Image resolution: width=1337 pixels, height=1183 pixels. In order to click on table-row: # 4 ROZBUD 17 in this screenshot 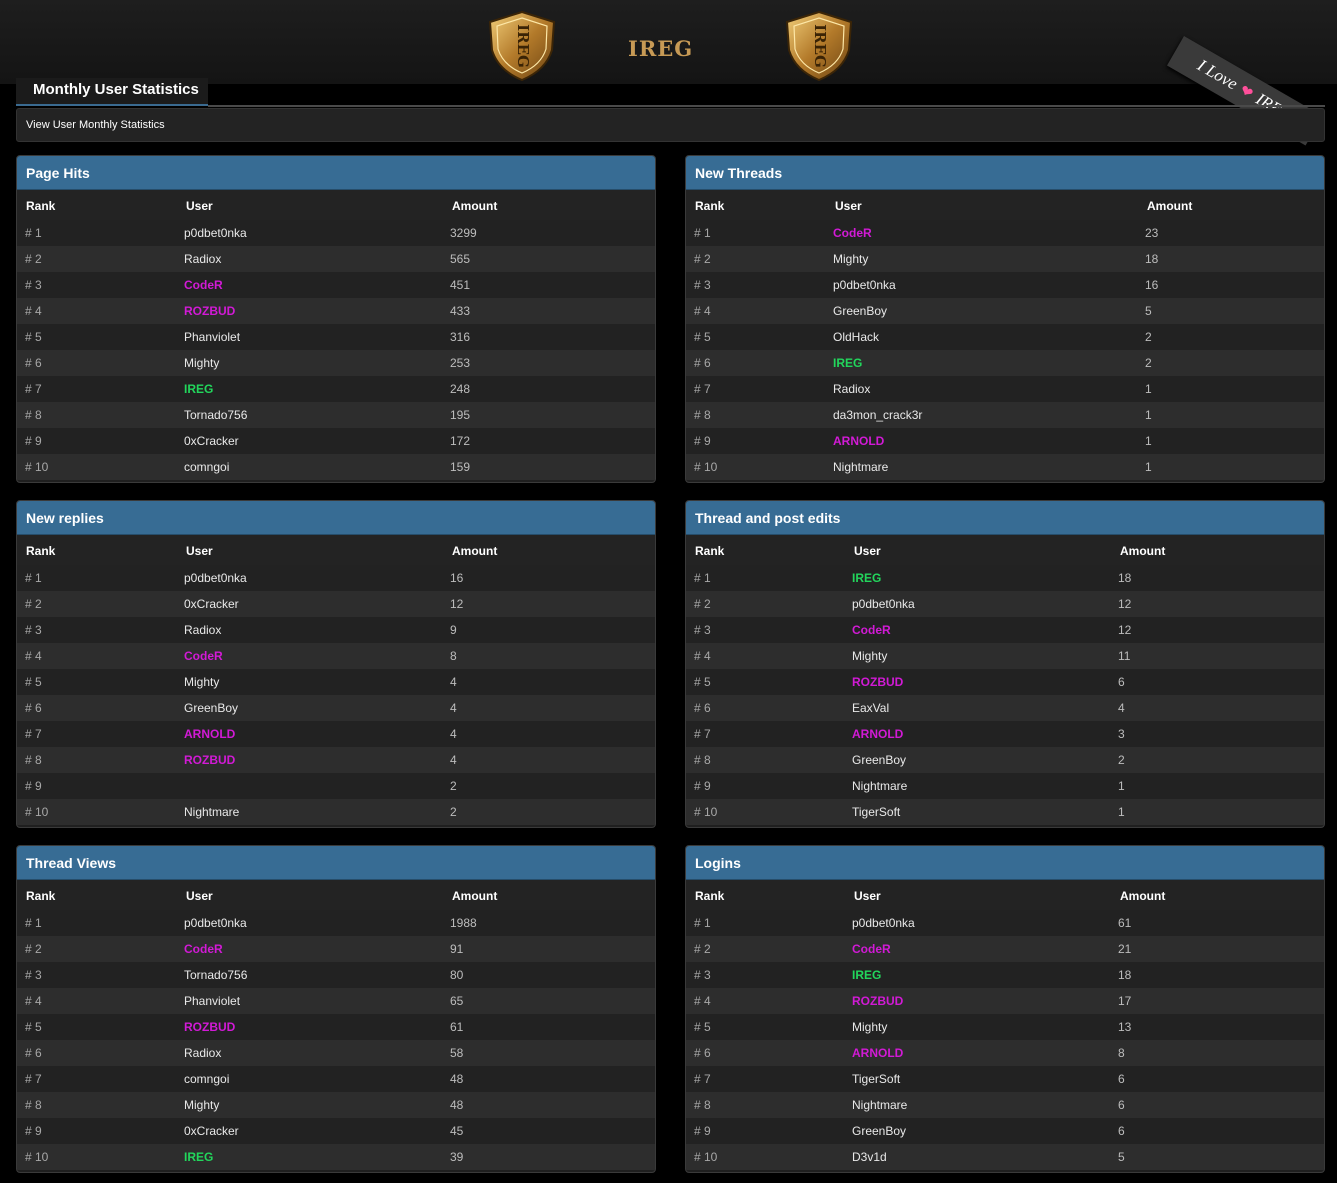, I will do `click(1005, 1001)`.